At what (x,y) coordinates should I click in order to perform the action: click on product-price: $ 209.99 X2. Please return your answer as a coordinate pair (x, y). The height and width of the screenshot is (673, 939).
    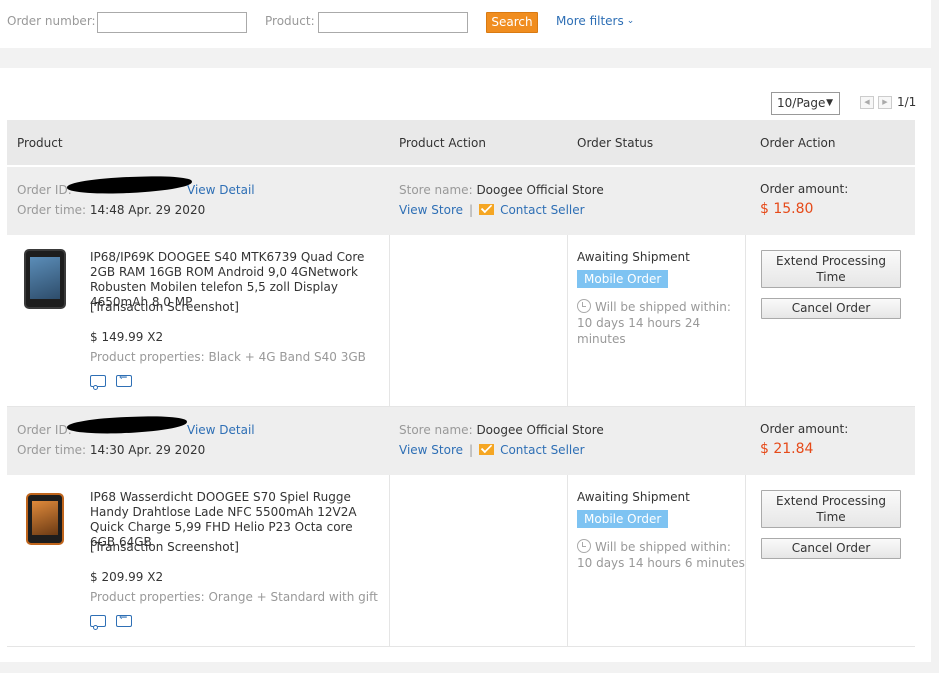
    Looking at the image, I should click on (127, 577).